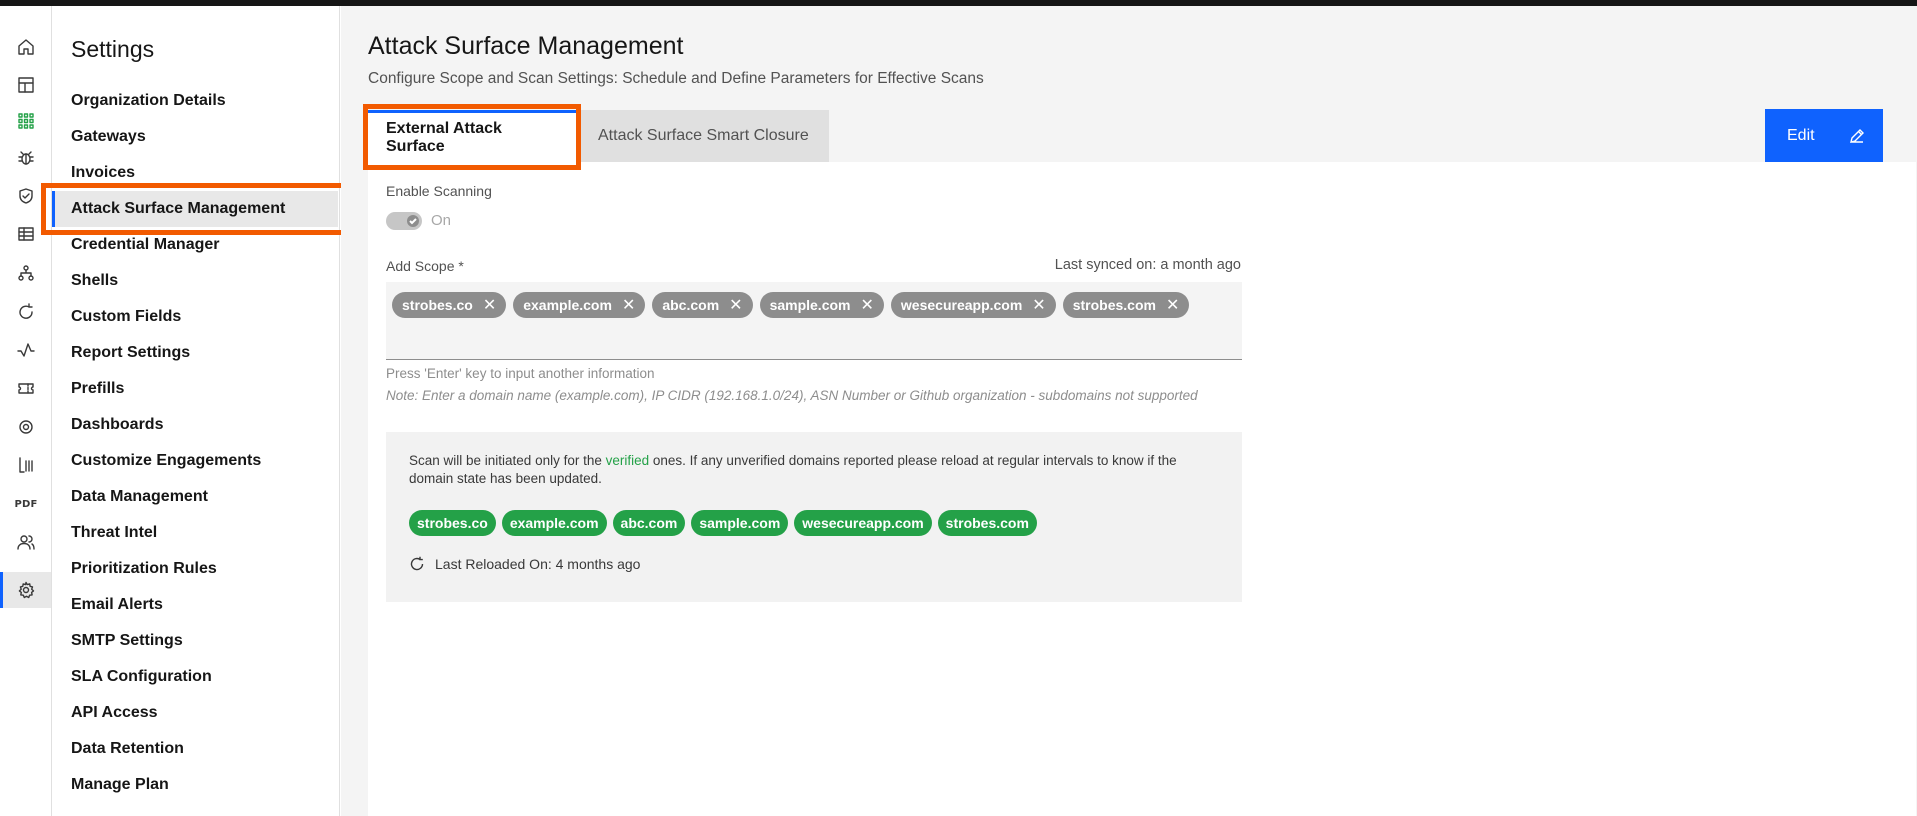 The width and height of the screenshot is (1917, 816). Describe the element at coordinates (404, 221) in the screenshot. I see `enable-scanning-toggle` at that location.